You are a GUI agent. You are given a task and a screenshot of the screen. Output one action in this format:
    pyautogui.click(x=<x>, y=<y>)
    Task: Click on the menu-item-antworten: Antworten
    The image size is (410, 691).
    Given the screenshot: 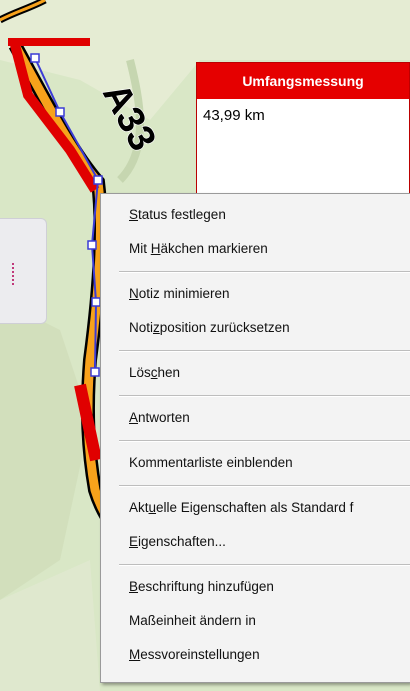 What is the action you would take?
    pyautogui.click(x=255, y=418)
    